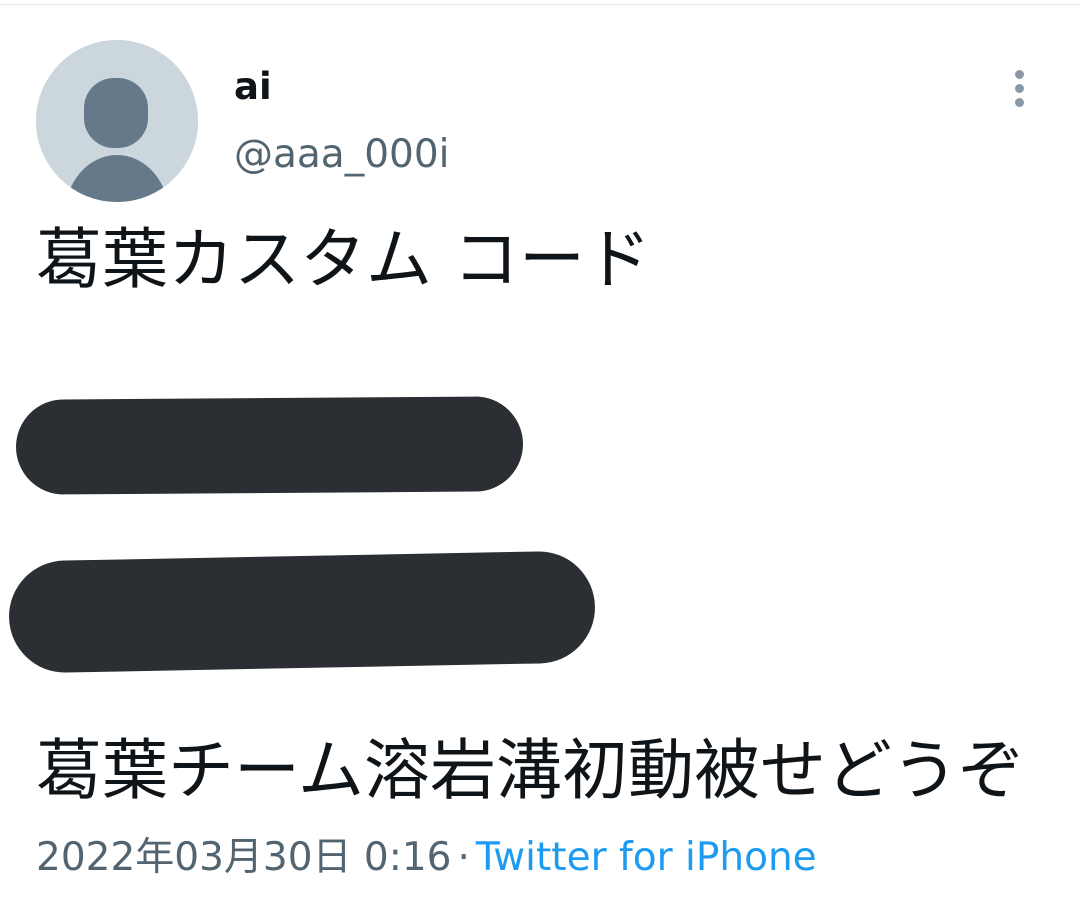 This screenshot has height=910, width=1080. I want to click on vertical-dots-icon, so click(1019, 74).